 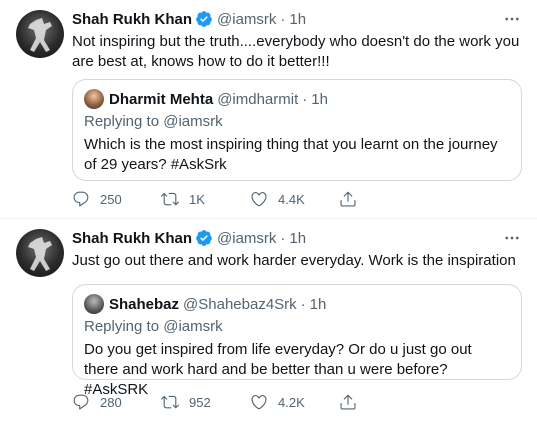 What do you see at coordinates (144, 304) in the screenshot?
I see `quoted-author-name: Shahebaz` at bounding box center [144, 304].